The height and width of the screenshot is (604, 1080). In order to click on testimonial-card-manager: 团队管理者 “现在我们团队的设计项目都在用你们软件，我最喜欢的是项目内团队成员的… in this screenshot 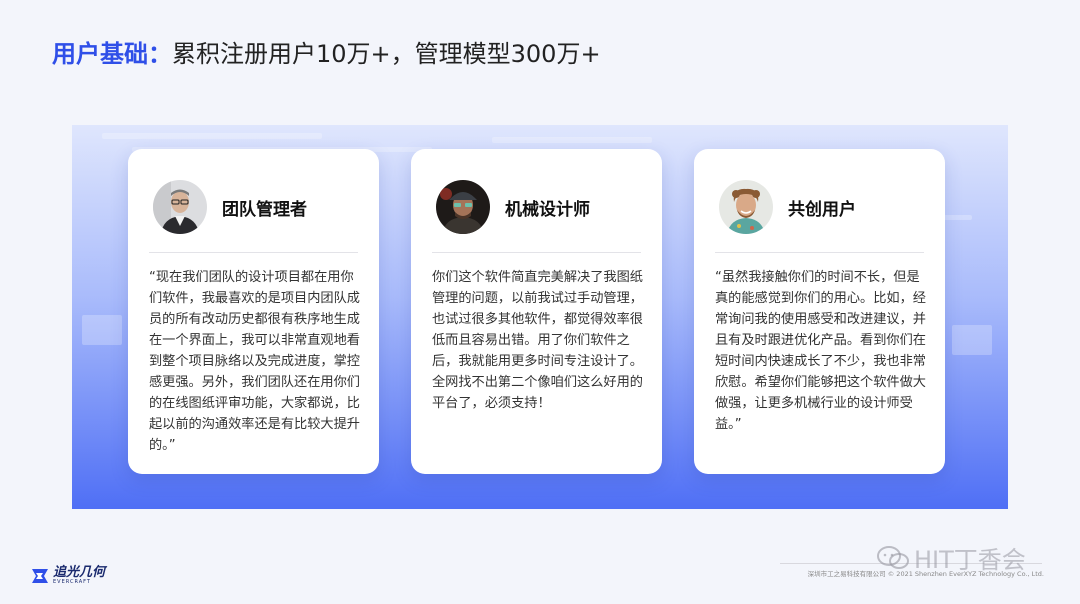, I will do `click(253, 311)`.